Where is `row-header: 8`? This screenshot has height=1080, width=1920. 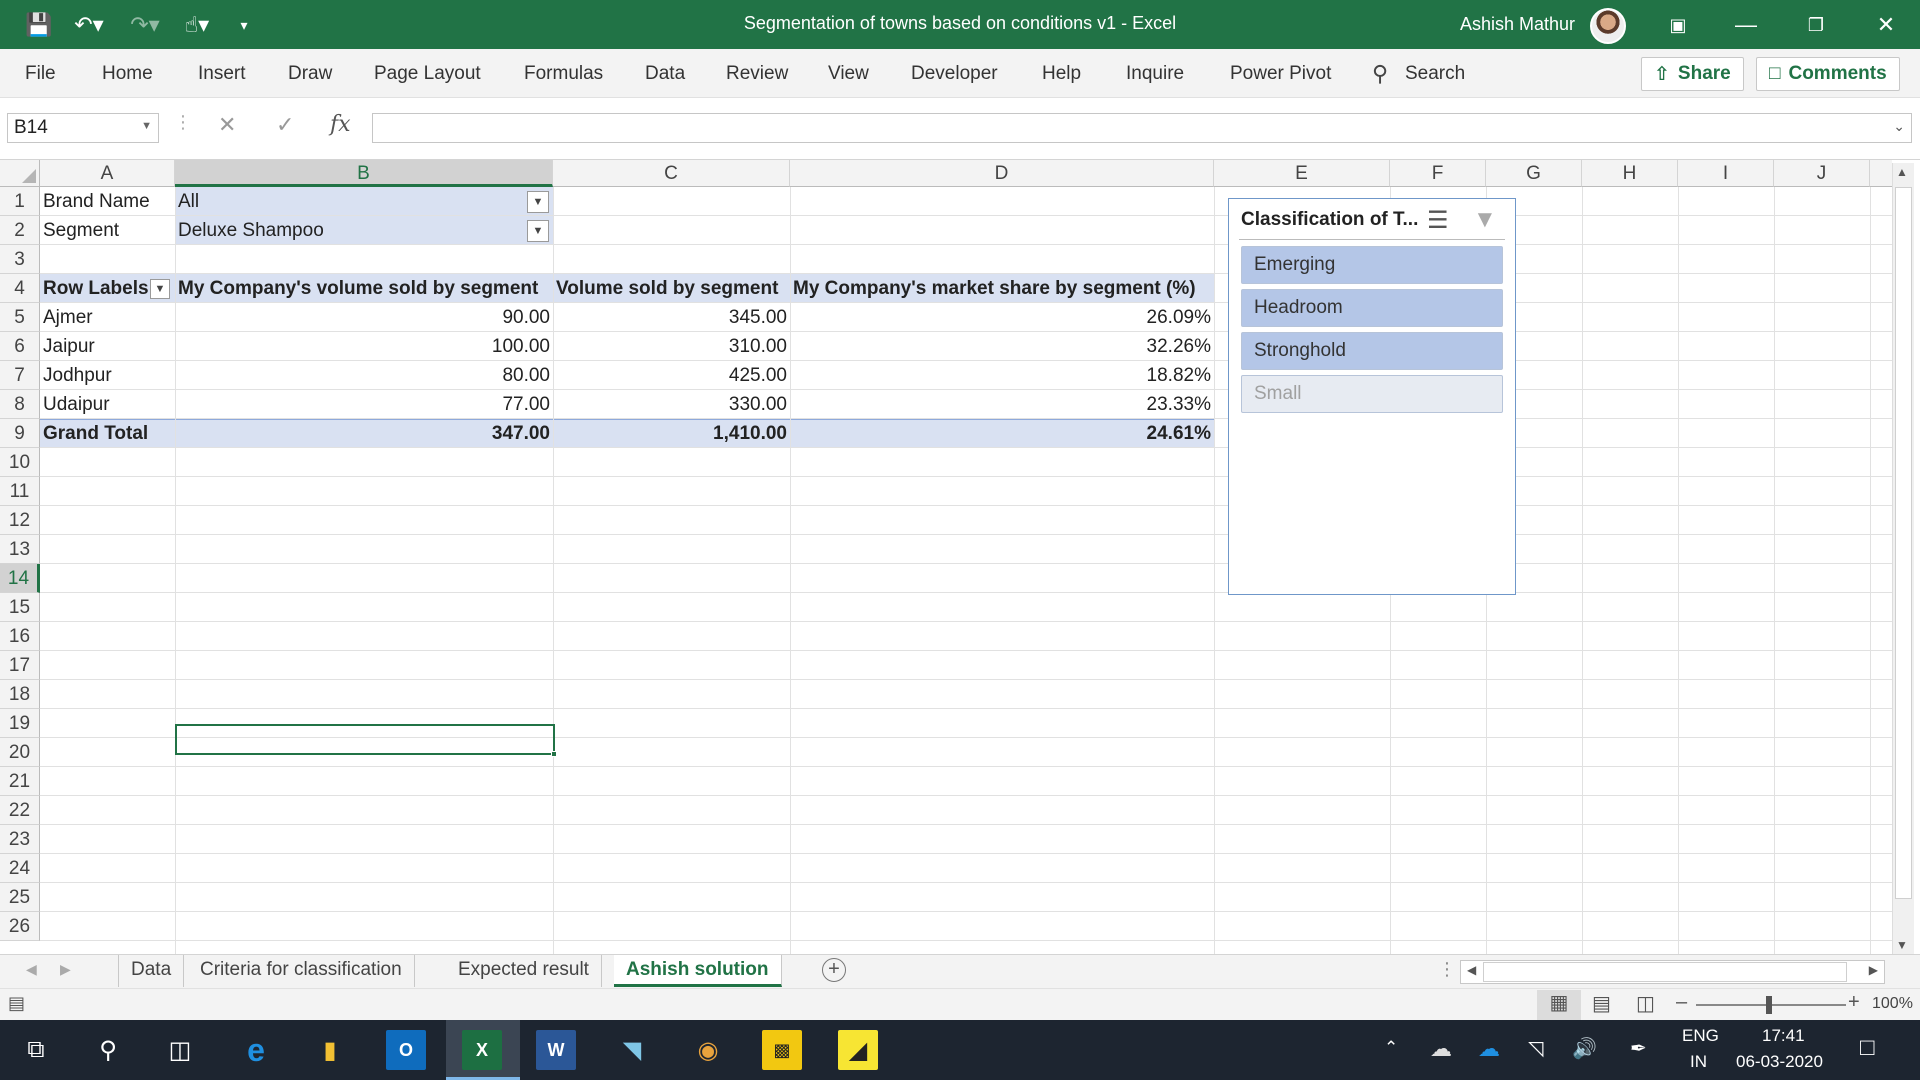
row-header: 8 is located at coordinates (20, 404).